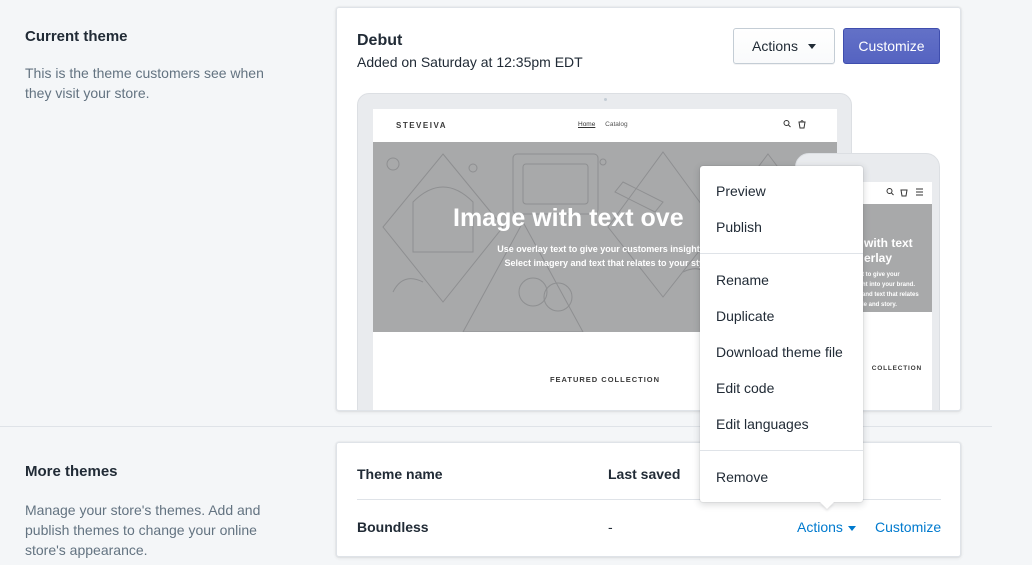 The height and width of the screenshot is (565, 1032). I want to click on actions-button: Actions, so click(784, 46).